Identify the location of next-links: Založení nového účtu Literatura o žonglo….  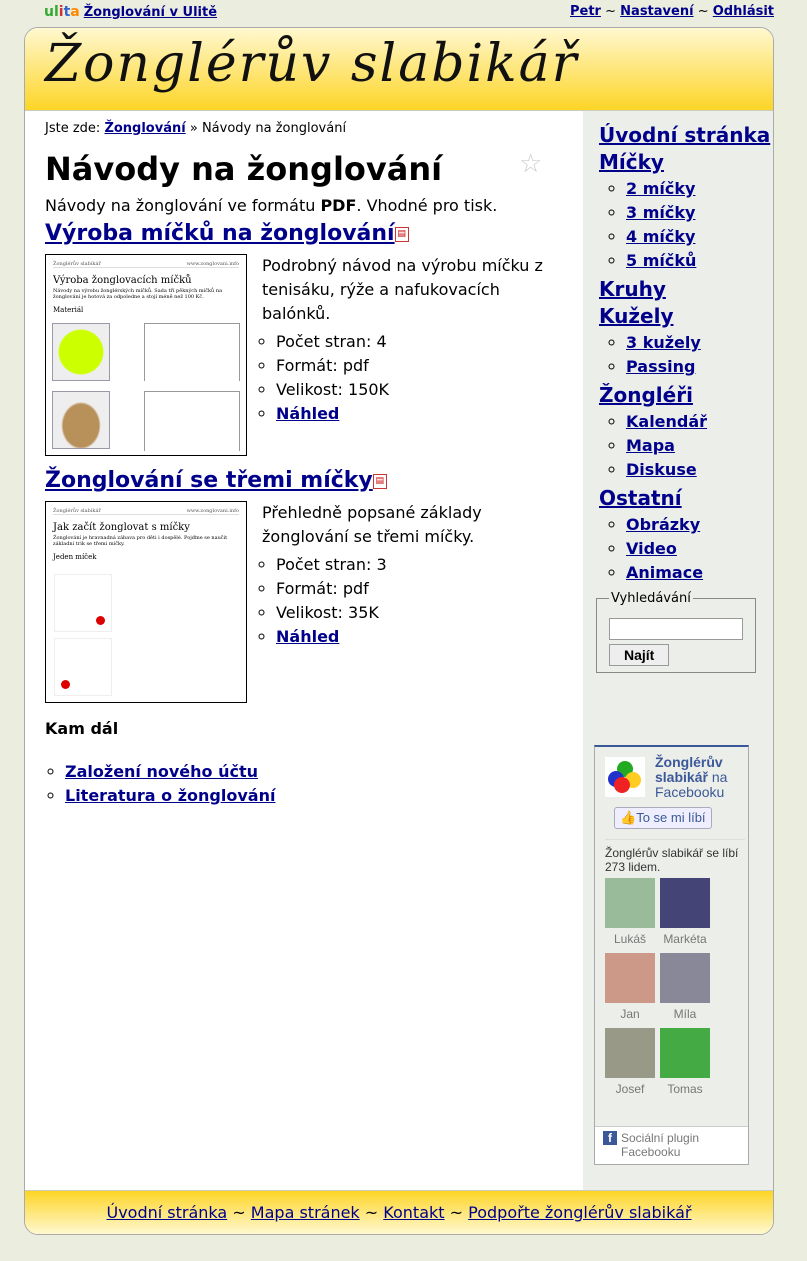
(304, 784).